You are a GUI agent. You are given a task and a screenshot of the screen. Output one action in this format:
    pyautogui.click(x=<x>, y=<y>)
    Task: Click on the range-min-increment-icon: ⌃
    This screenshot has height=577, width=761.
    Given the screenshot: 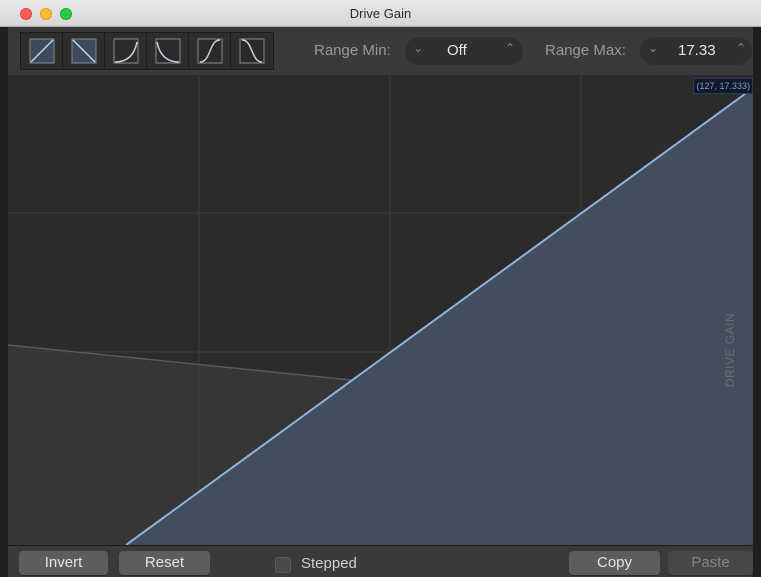 What is the action you would take?
    pyautogui.click(x=510, y=48)
    